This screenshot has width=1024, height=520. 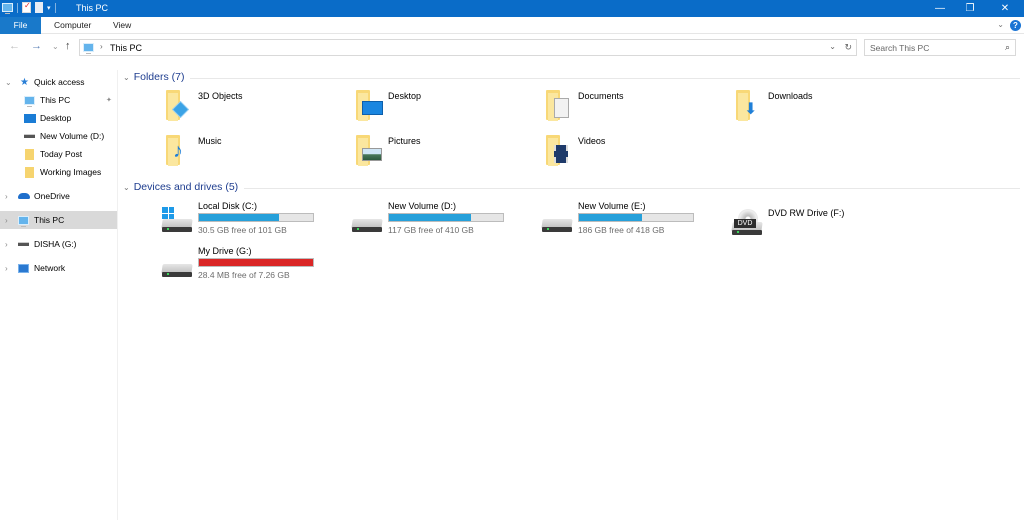 I want to click on pin-icon: ✦, so click(x=109, y=100).